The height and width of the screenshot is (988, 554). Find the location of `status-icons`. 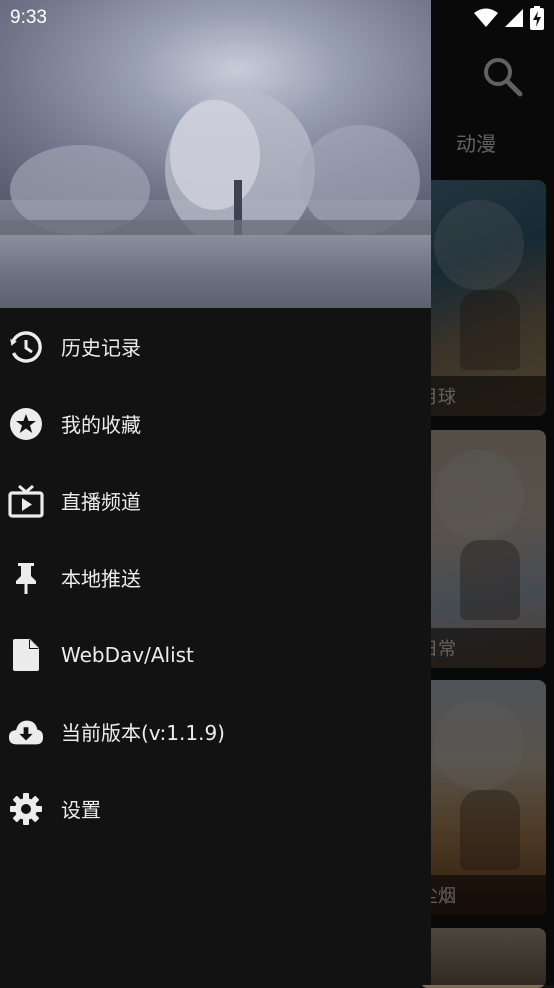

status-icons is located at coordinates (509, 20).